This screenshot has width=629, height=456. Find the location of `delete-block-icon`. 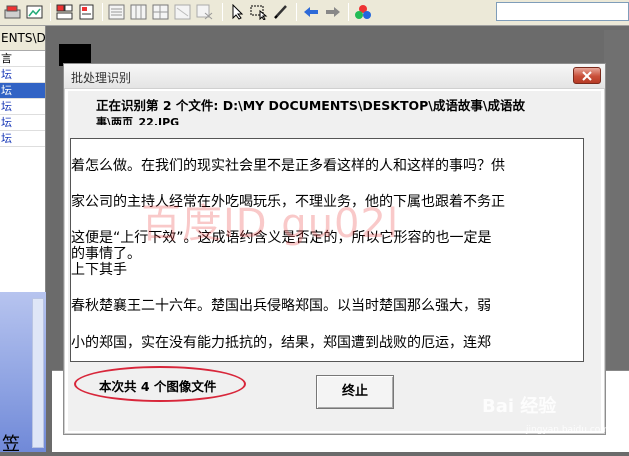

delete-block-icon is located at coordinates (205, 12).